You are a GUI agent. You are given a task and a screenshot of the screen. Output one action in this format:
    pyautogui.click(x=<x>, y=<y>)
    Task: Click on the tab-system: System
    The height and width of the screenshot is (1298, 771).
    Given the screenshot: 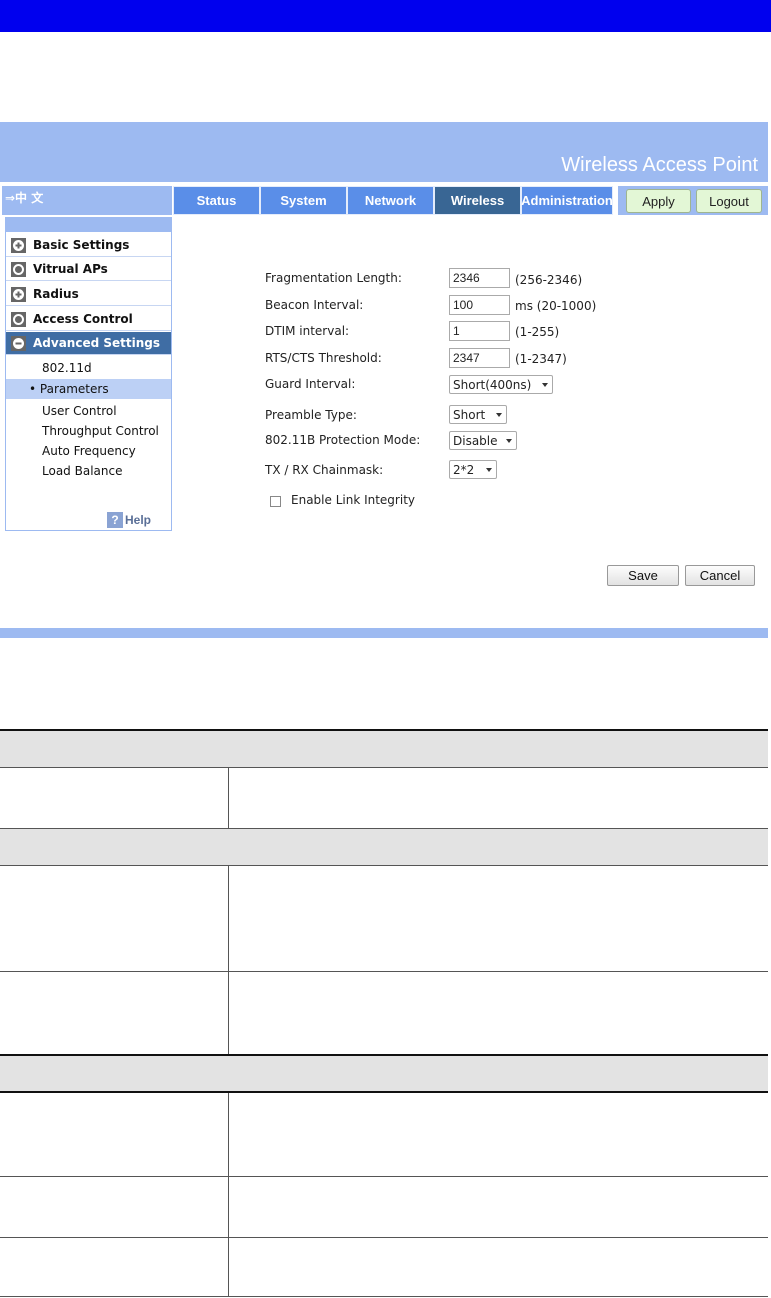 What is the action you would take?
    pyautogui.click(x=303, y=200)
    